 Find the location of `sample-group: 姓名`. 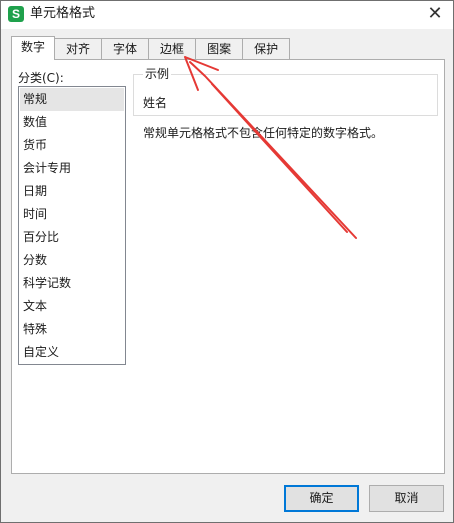

sample-group: 姓名 is located at coordinates (285, 95).